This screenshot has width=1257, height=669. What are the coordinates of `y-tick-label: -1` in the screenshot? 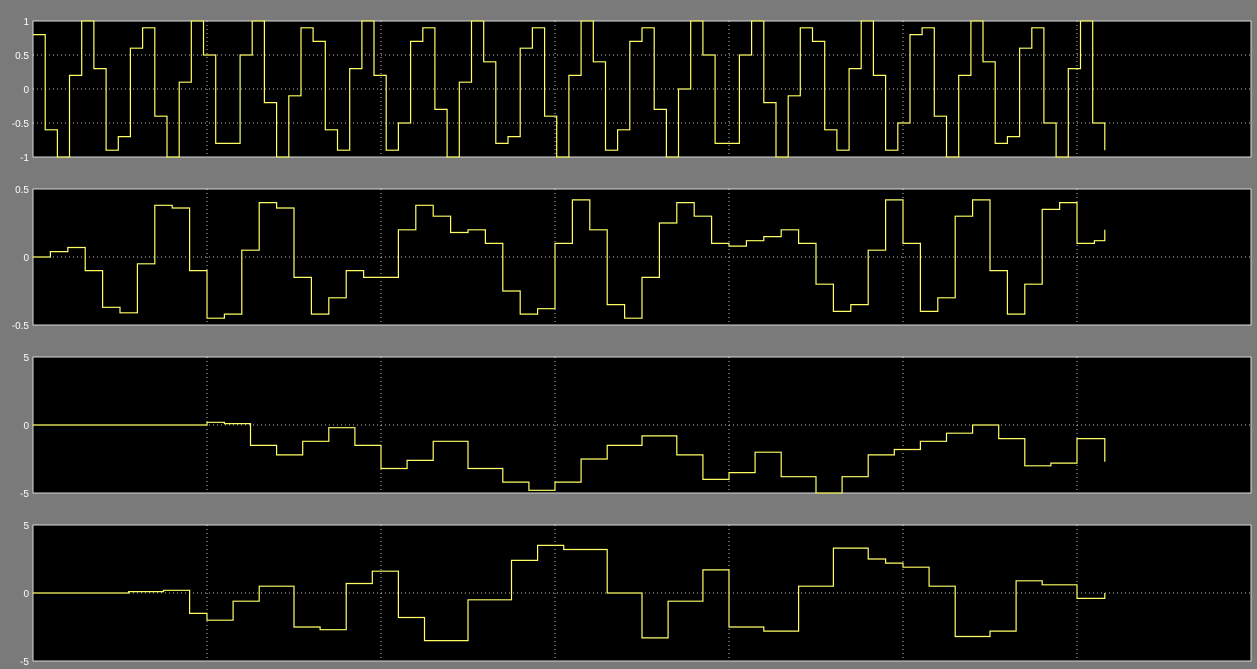 It's located at (24, 158).